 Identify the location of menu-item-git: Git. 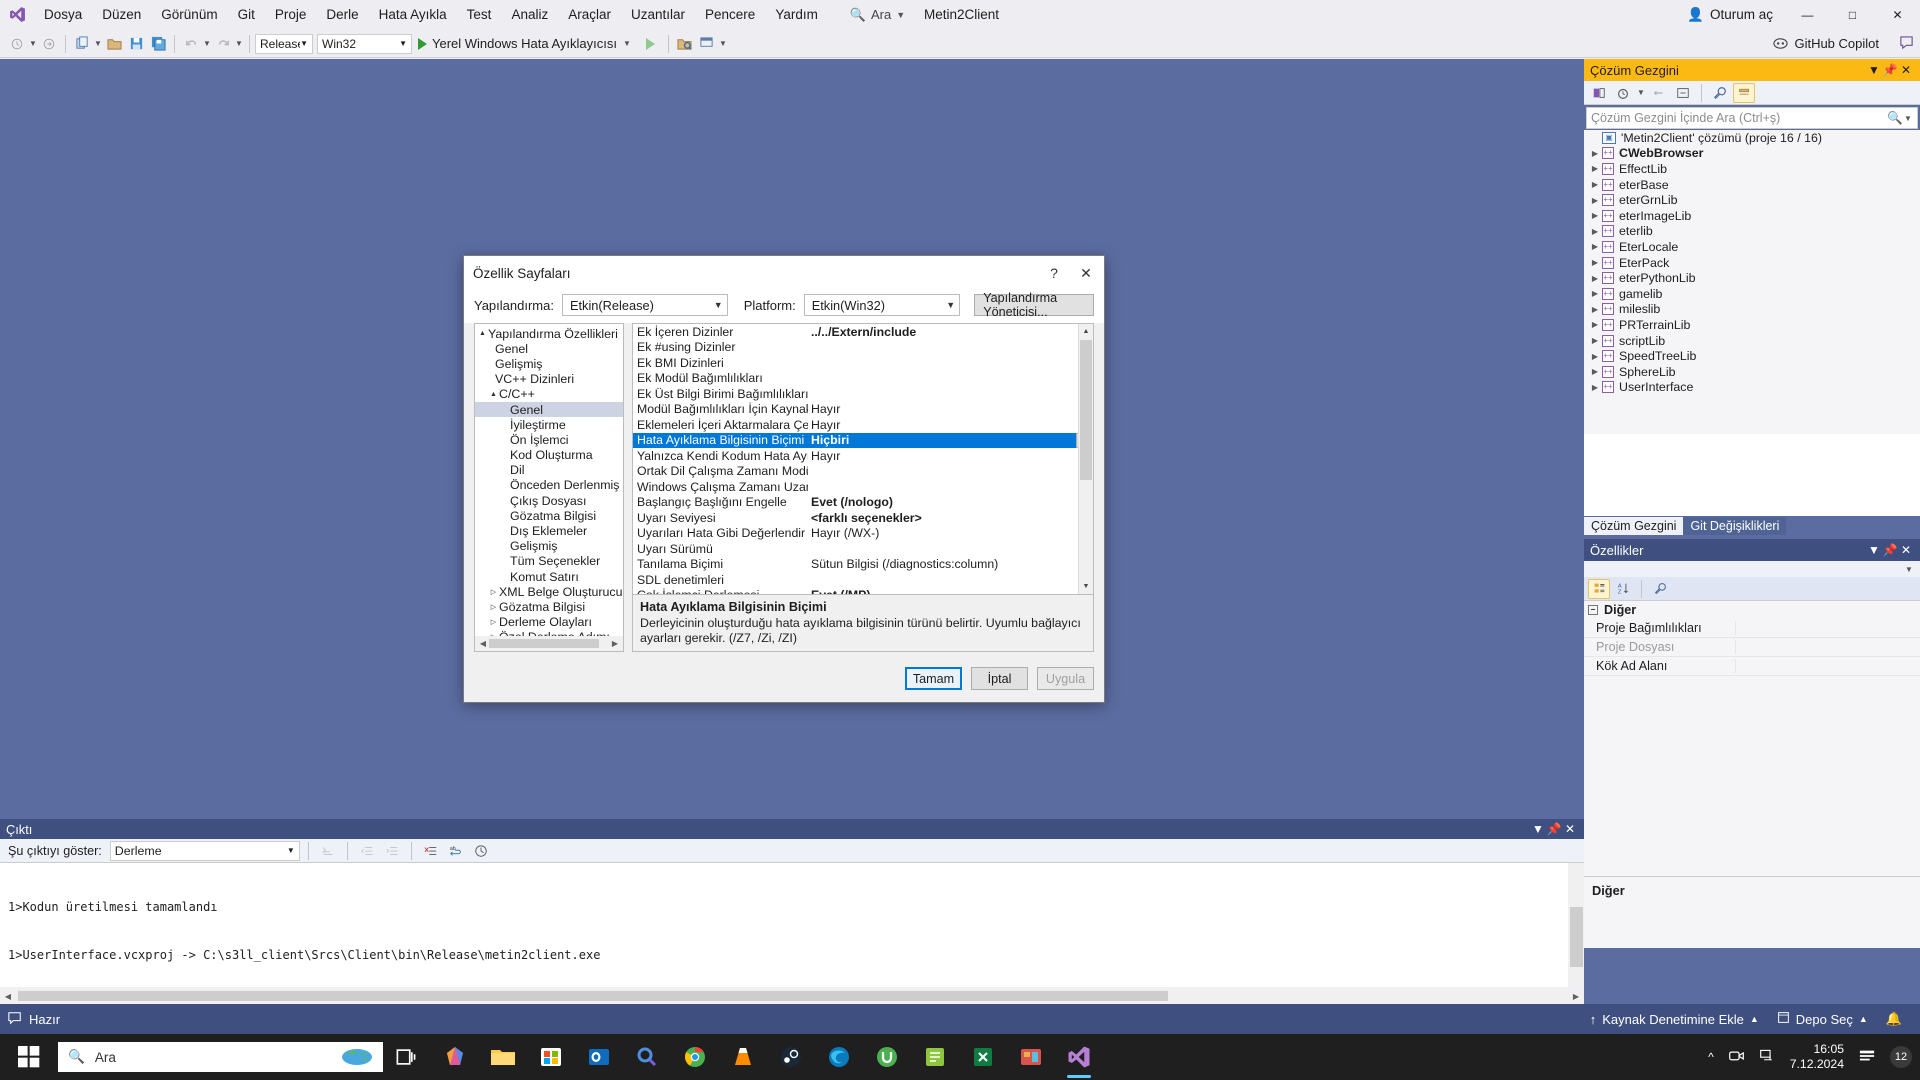
(246, 15).